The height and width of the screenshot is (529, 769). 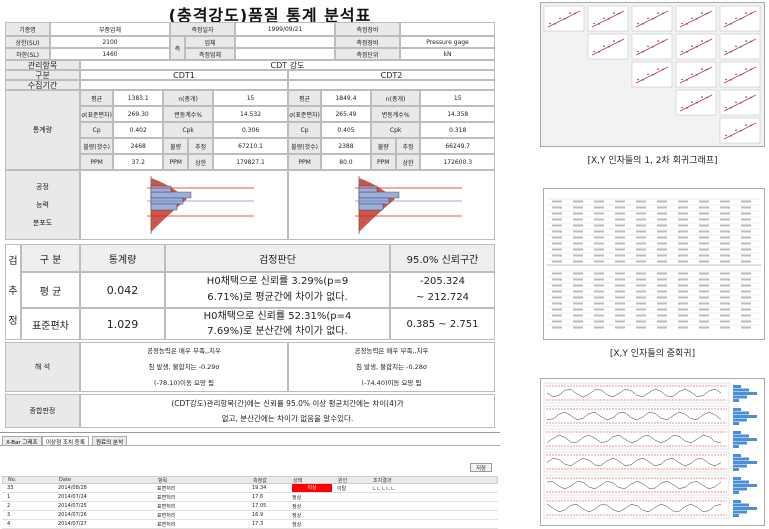 What do you see at coordinates (97, 130) in the screenshot?
I see `cdt1-stat-cell: Cp` at bounding box center [97, 130].